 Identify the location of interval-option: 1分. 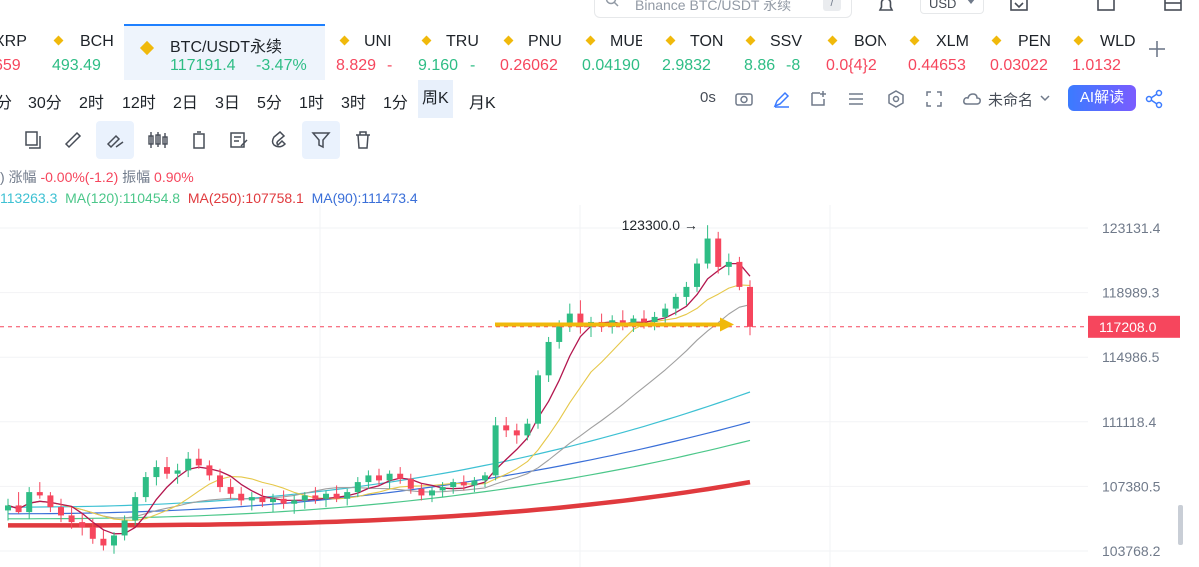
(395, 101).